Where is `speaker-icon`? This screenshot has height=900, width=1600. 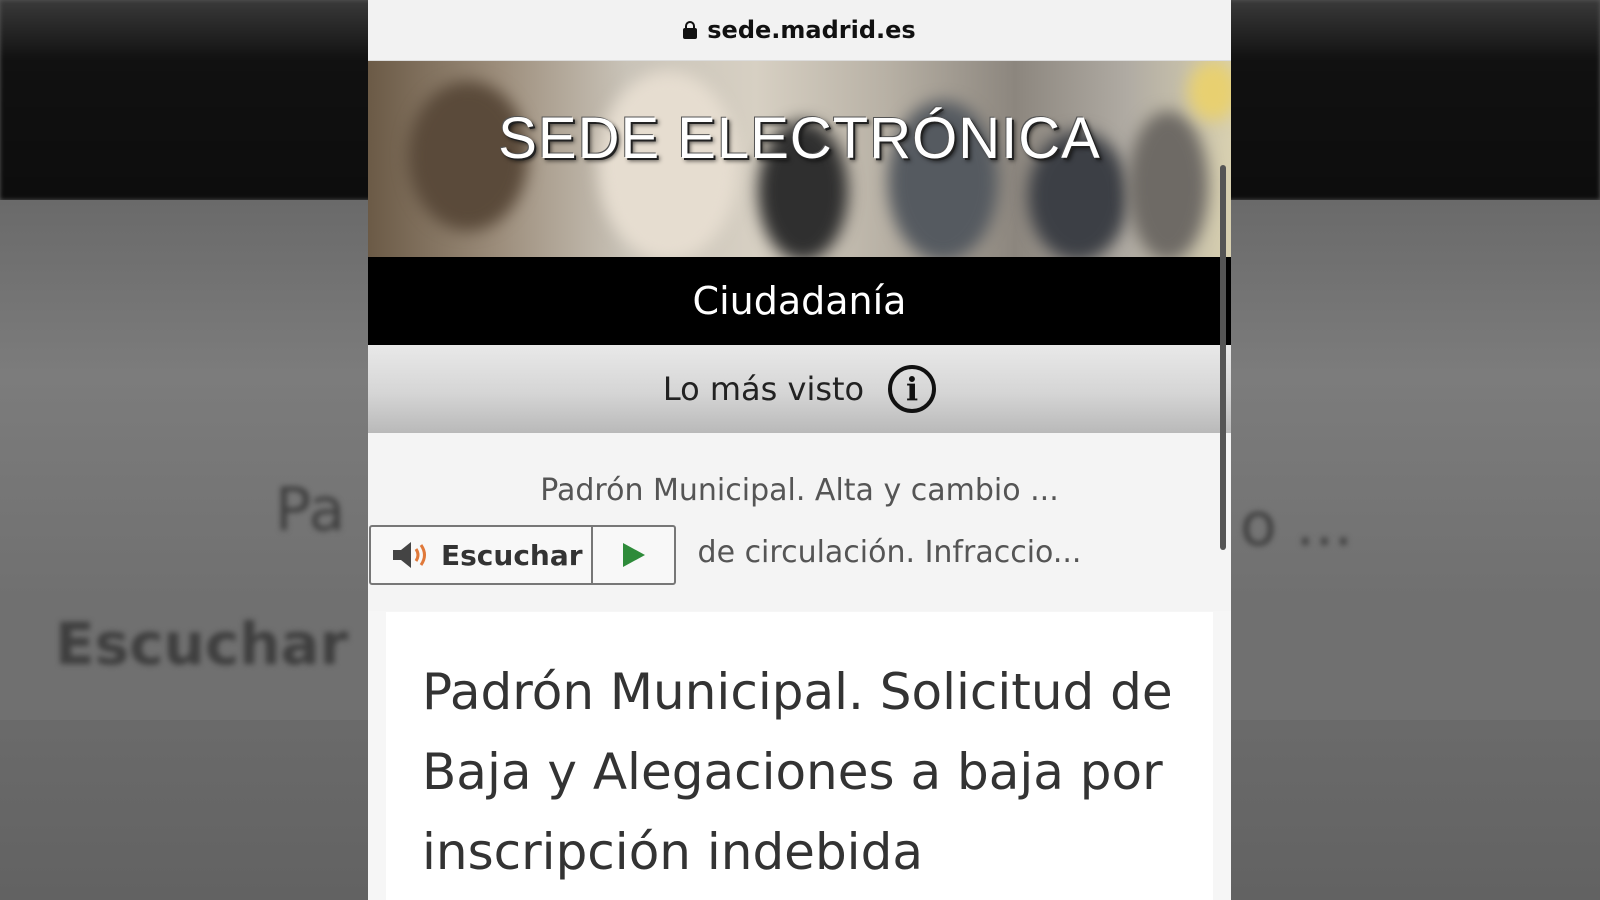 speaker-icon is located at coordinates (409, 555).